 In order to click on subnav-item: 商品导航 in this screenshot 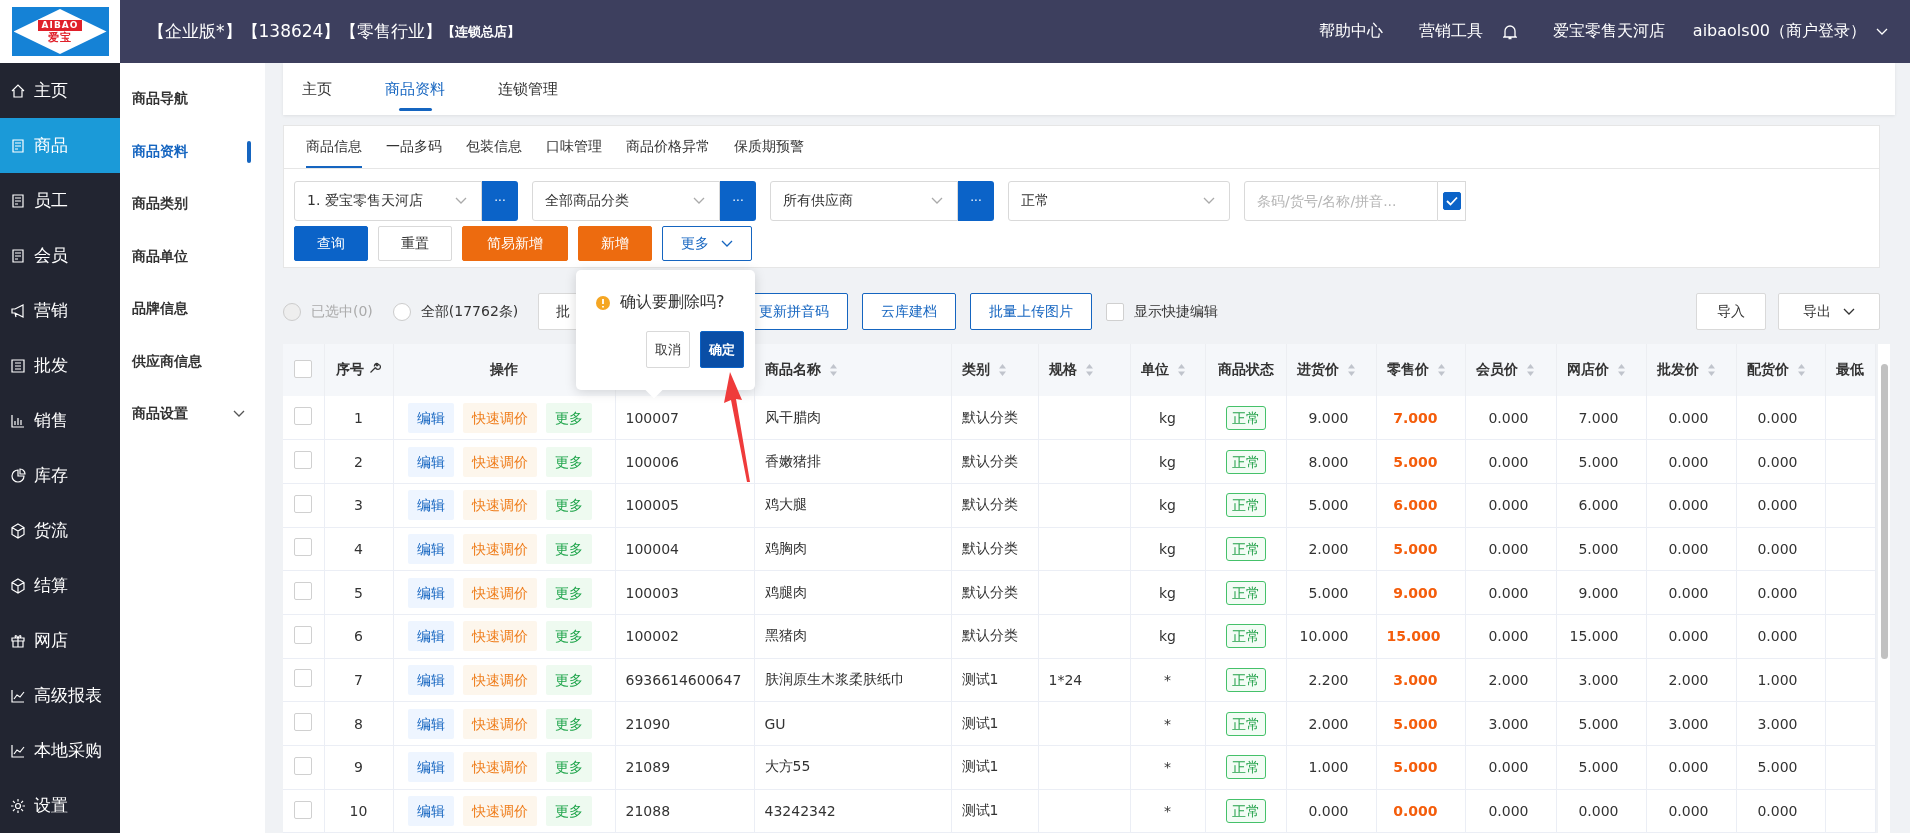, I will do `click(192, 99)`.